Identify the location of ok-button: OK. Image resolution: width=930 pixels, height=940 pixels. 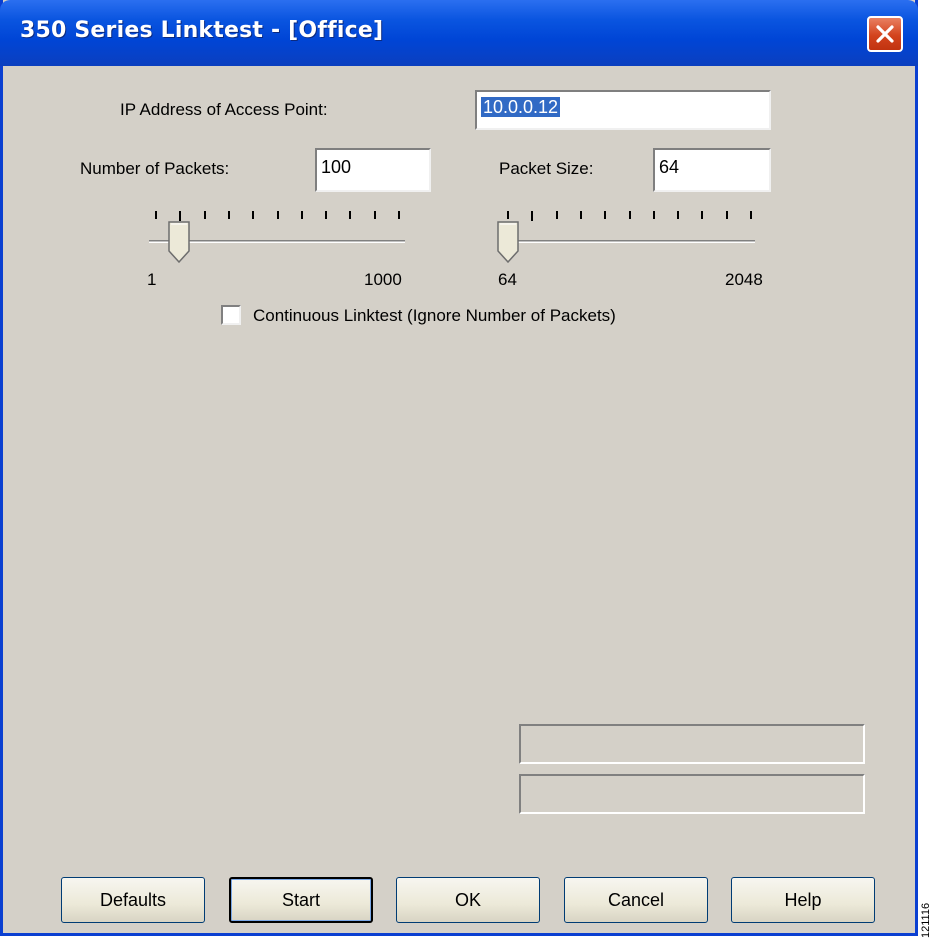
(468, 900).